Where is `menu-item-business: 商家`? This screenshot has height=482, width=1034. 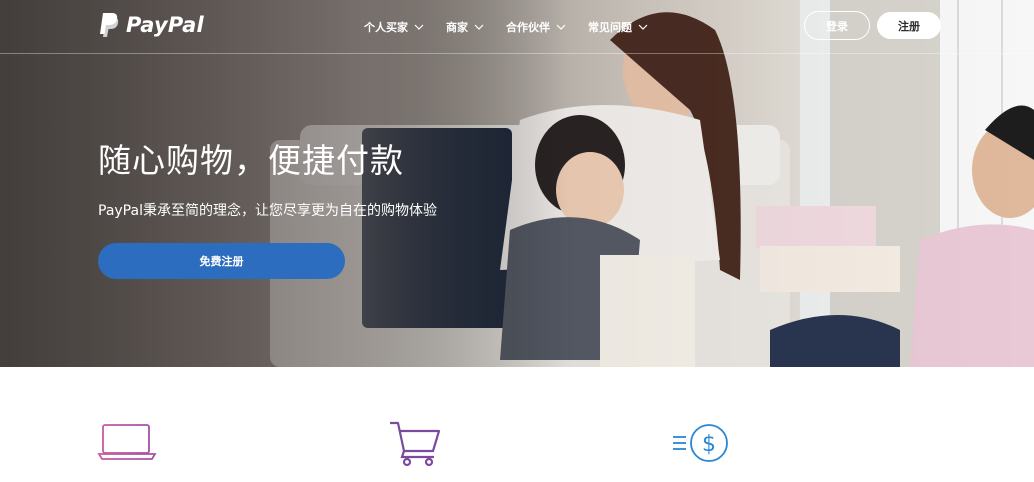 menu-item-business: 商家 is located at coordinates (465, 27).